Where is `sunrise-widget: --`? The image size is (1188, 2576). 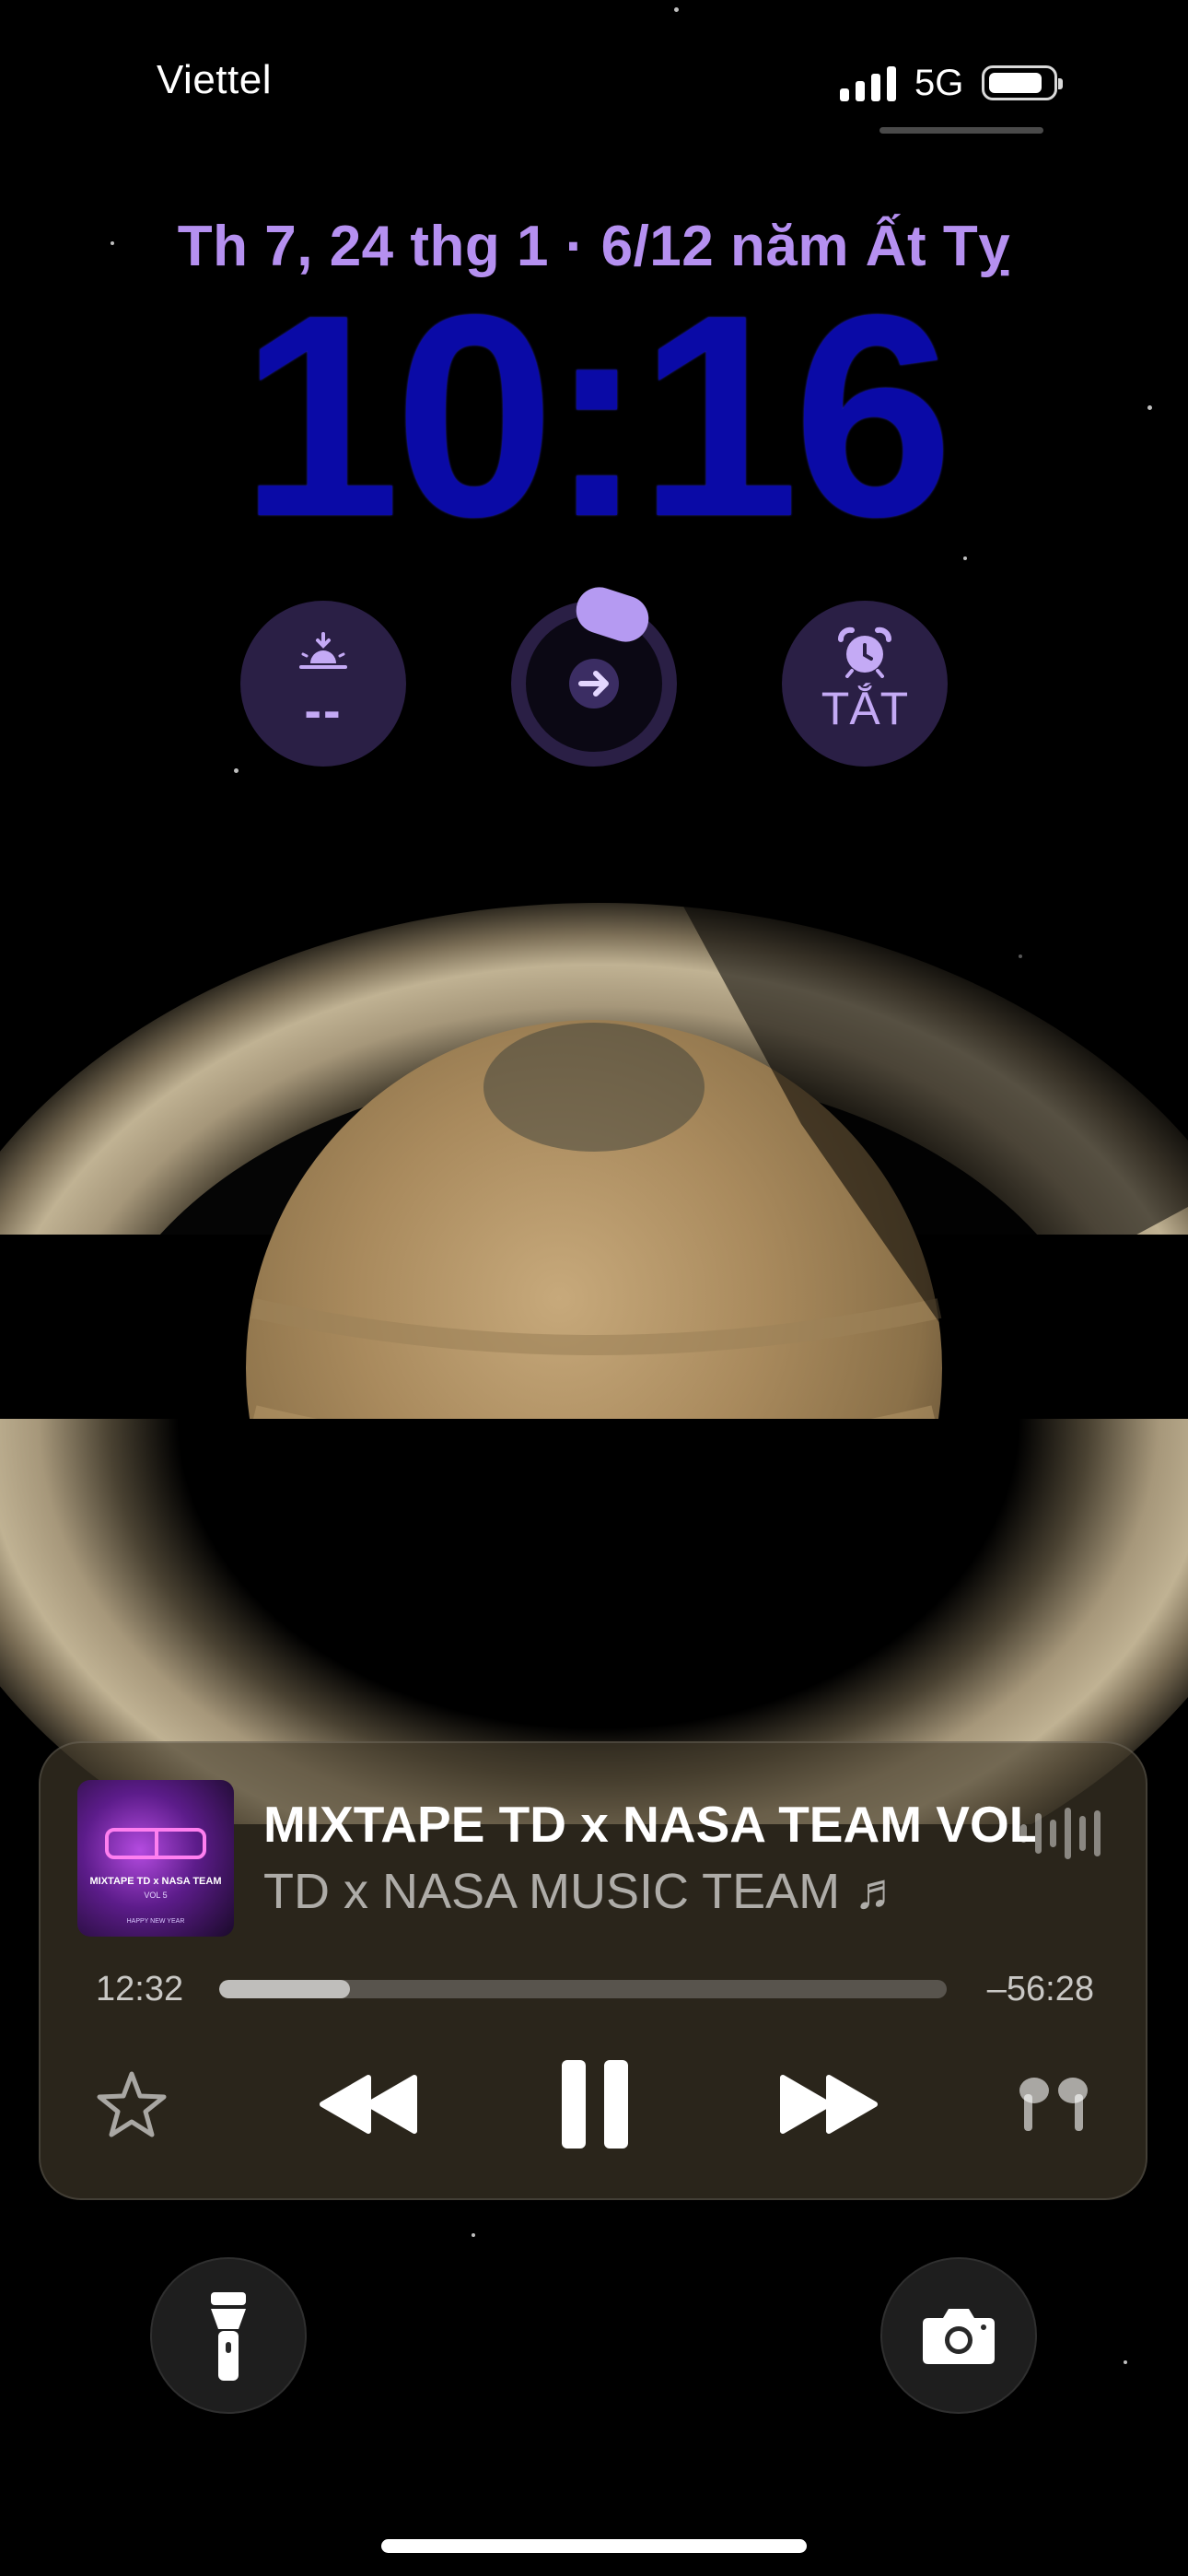 sunrise-widget: -- is located at coordinates (323, 684).